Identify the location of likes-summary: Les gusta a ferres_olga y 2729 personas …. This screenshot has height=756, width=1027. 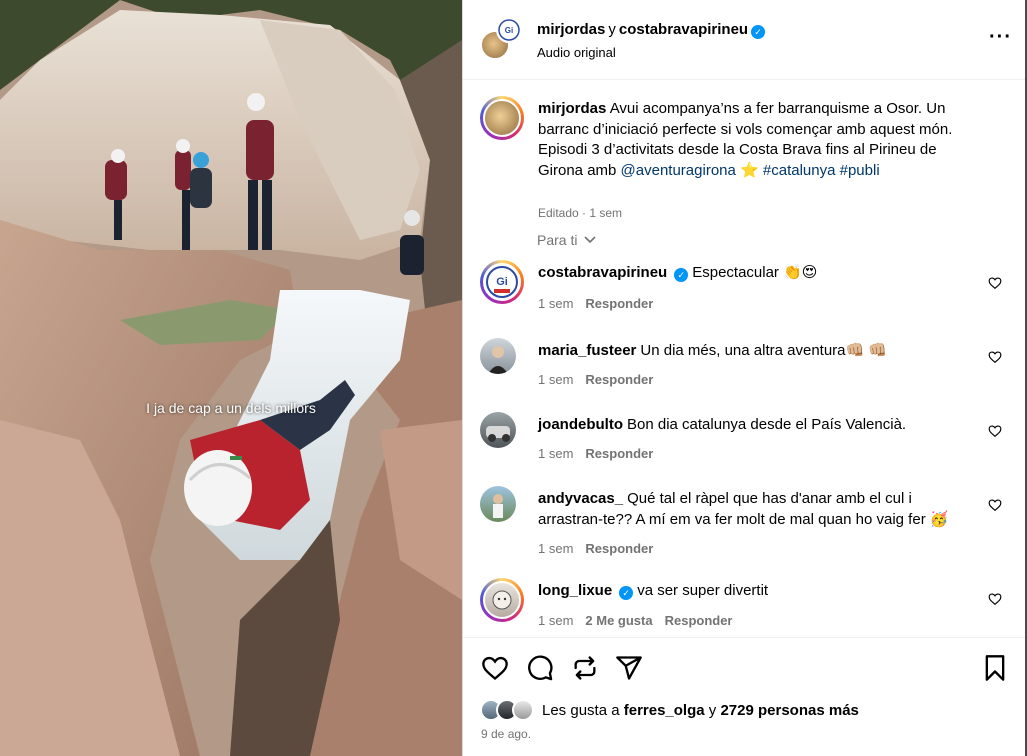
(730, 711).